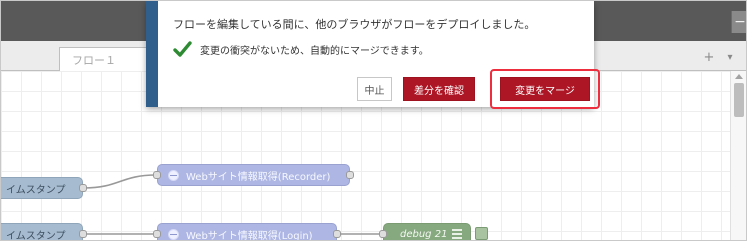 The image size is (747, 241). I want to click on header-collapse-button: −, so click(738, 22).